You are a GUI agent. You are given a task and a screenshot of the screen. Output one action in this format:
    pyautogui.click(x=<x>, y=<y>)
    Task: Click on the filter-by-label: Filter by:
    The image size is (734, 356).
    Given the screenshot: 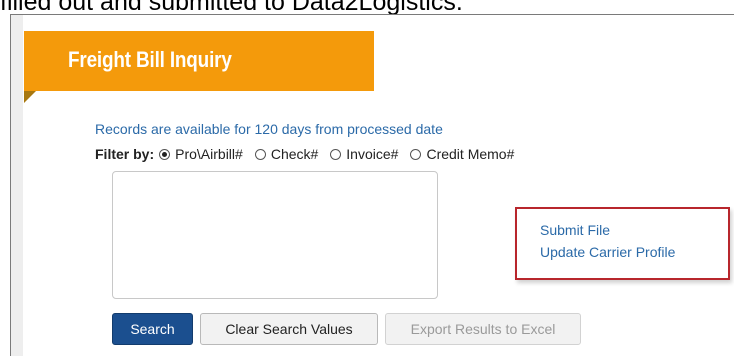 What is the action you would take?
    pyautogui.click(x=125, y=154)
    